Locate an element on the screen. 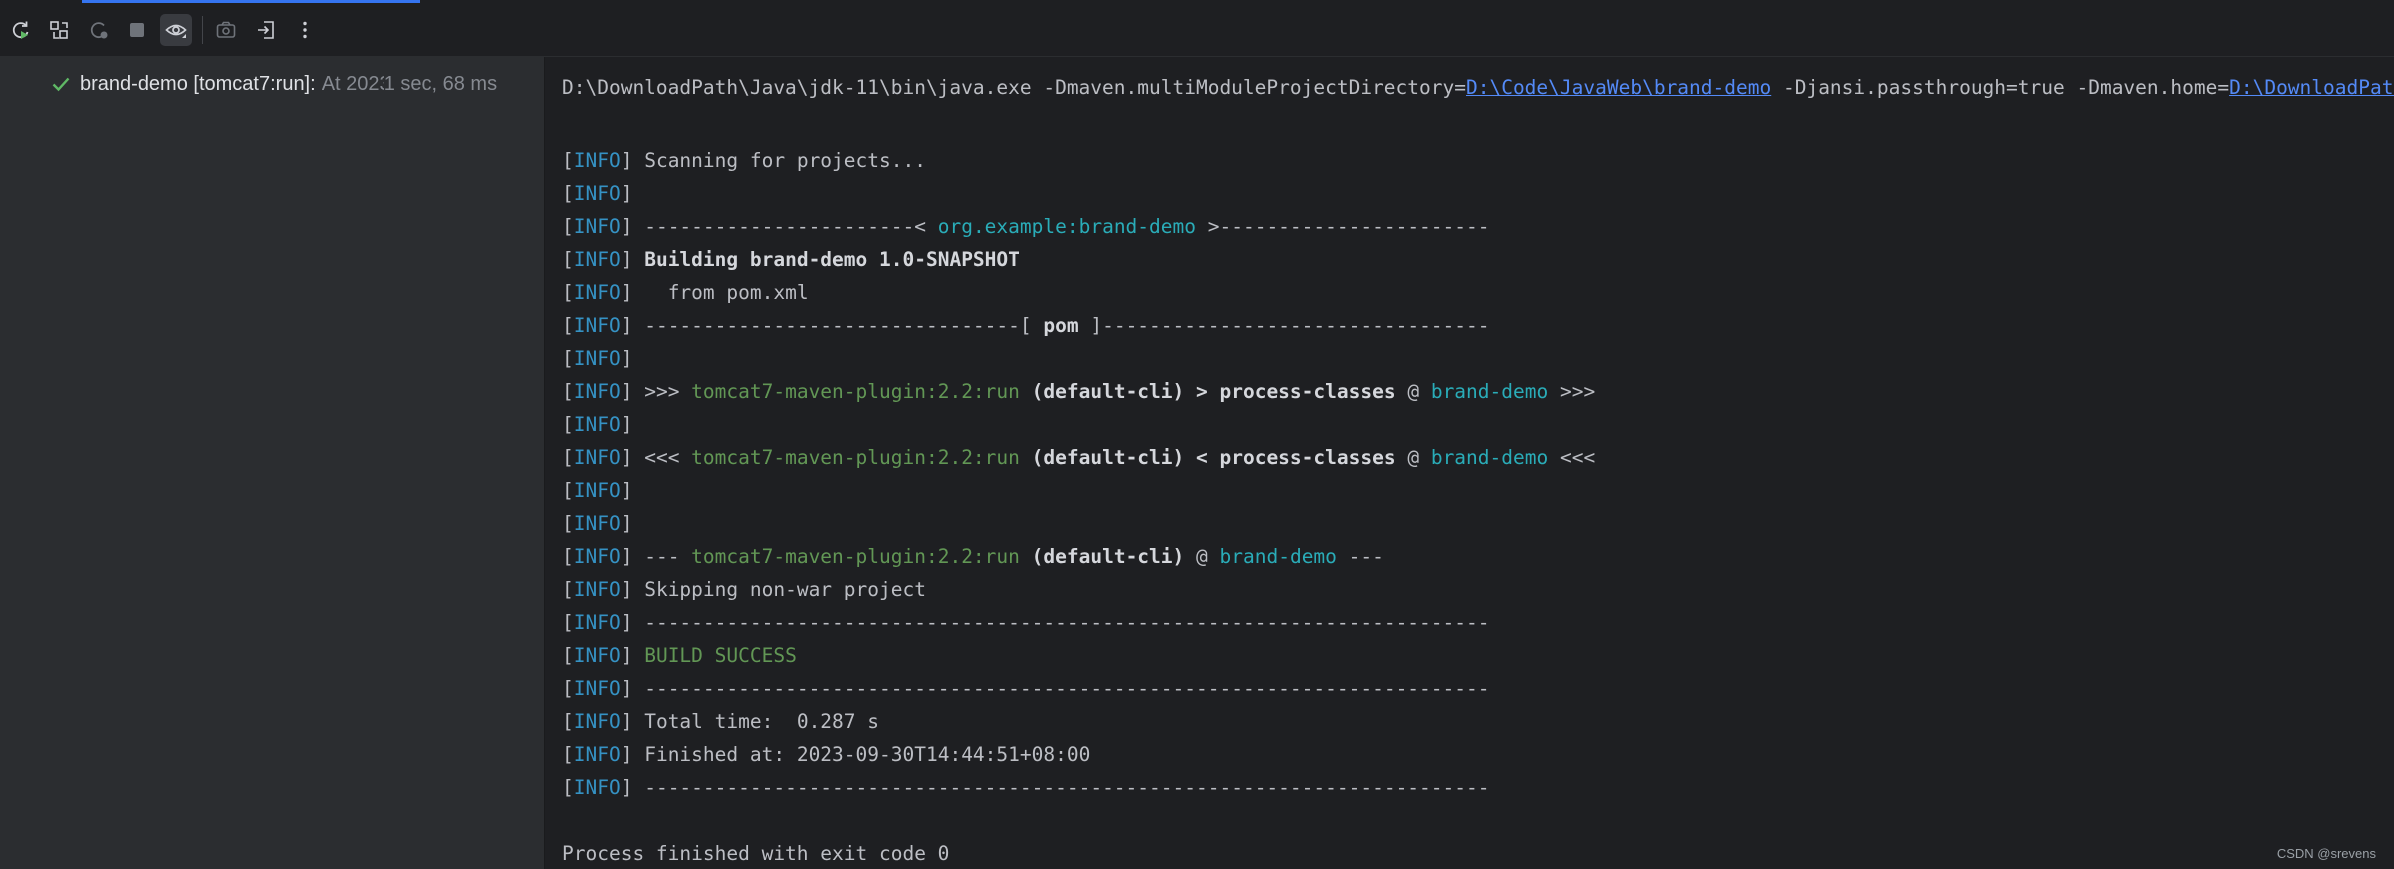 This screenshot has height=869, width=2394. active-tab-indicator is located at coordinates (251, 1).